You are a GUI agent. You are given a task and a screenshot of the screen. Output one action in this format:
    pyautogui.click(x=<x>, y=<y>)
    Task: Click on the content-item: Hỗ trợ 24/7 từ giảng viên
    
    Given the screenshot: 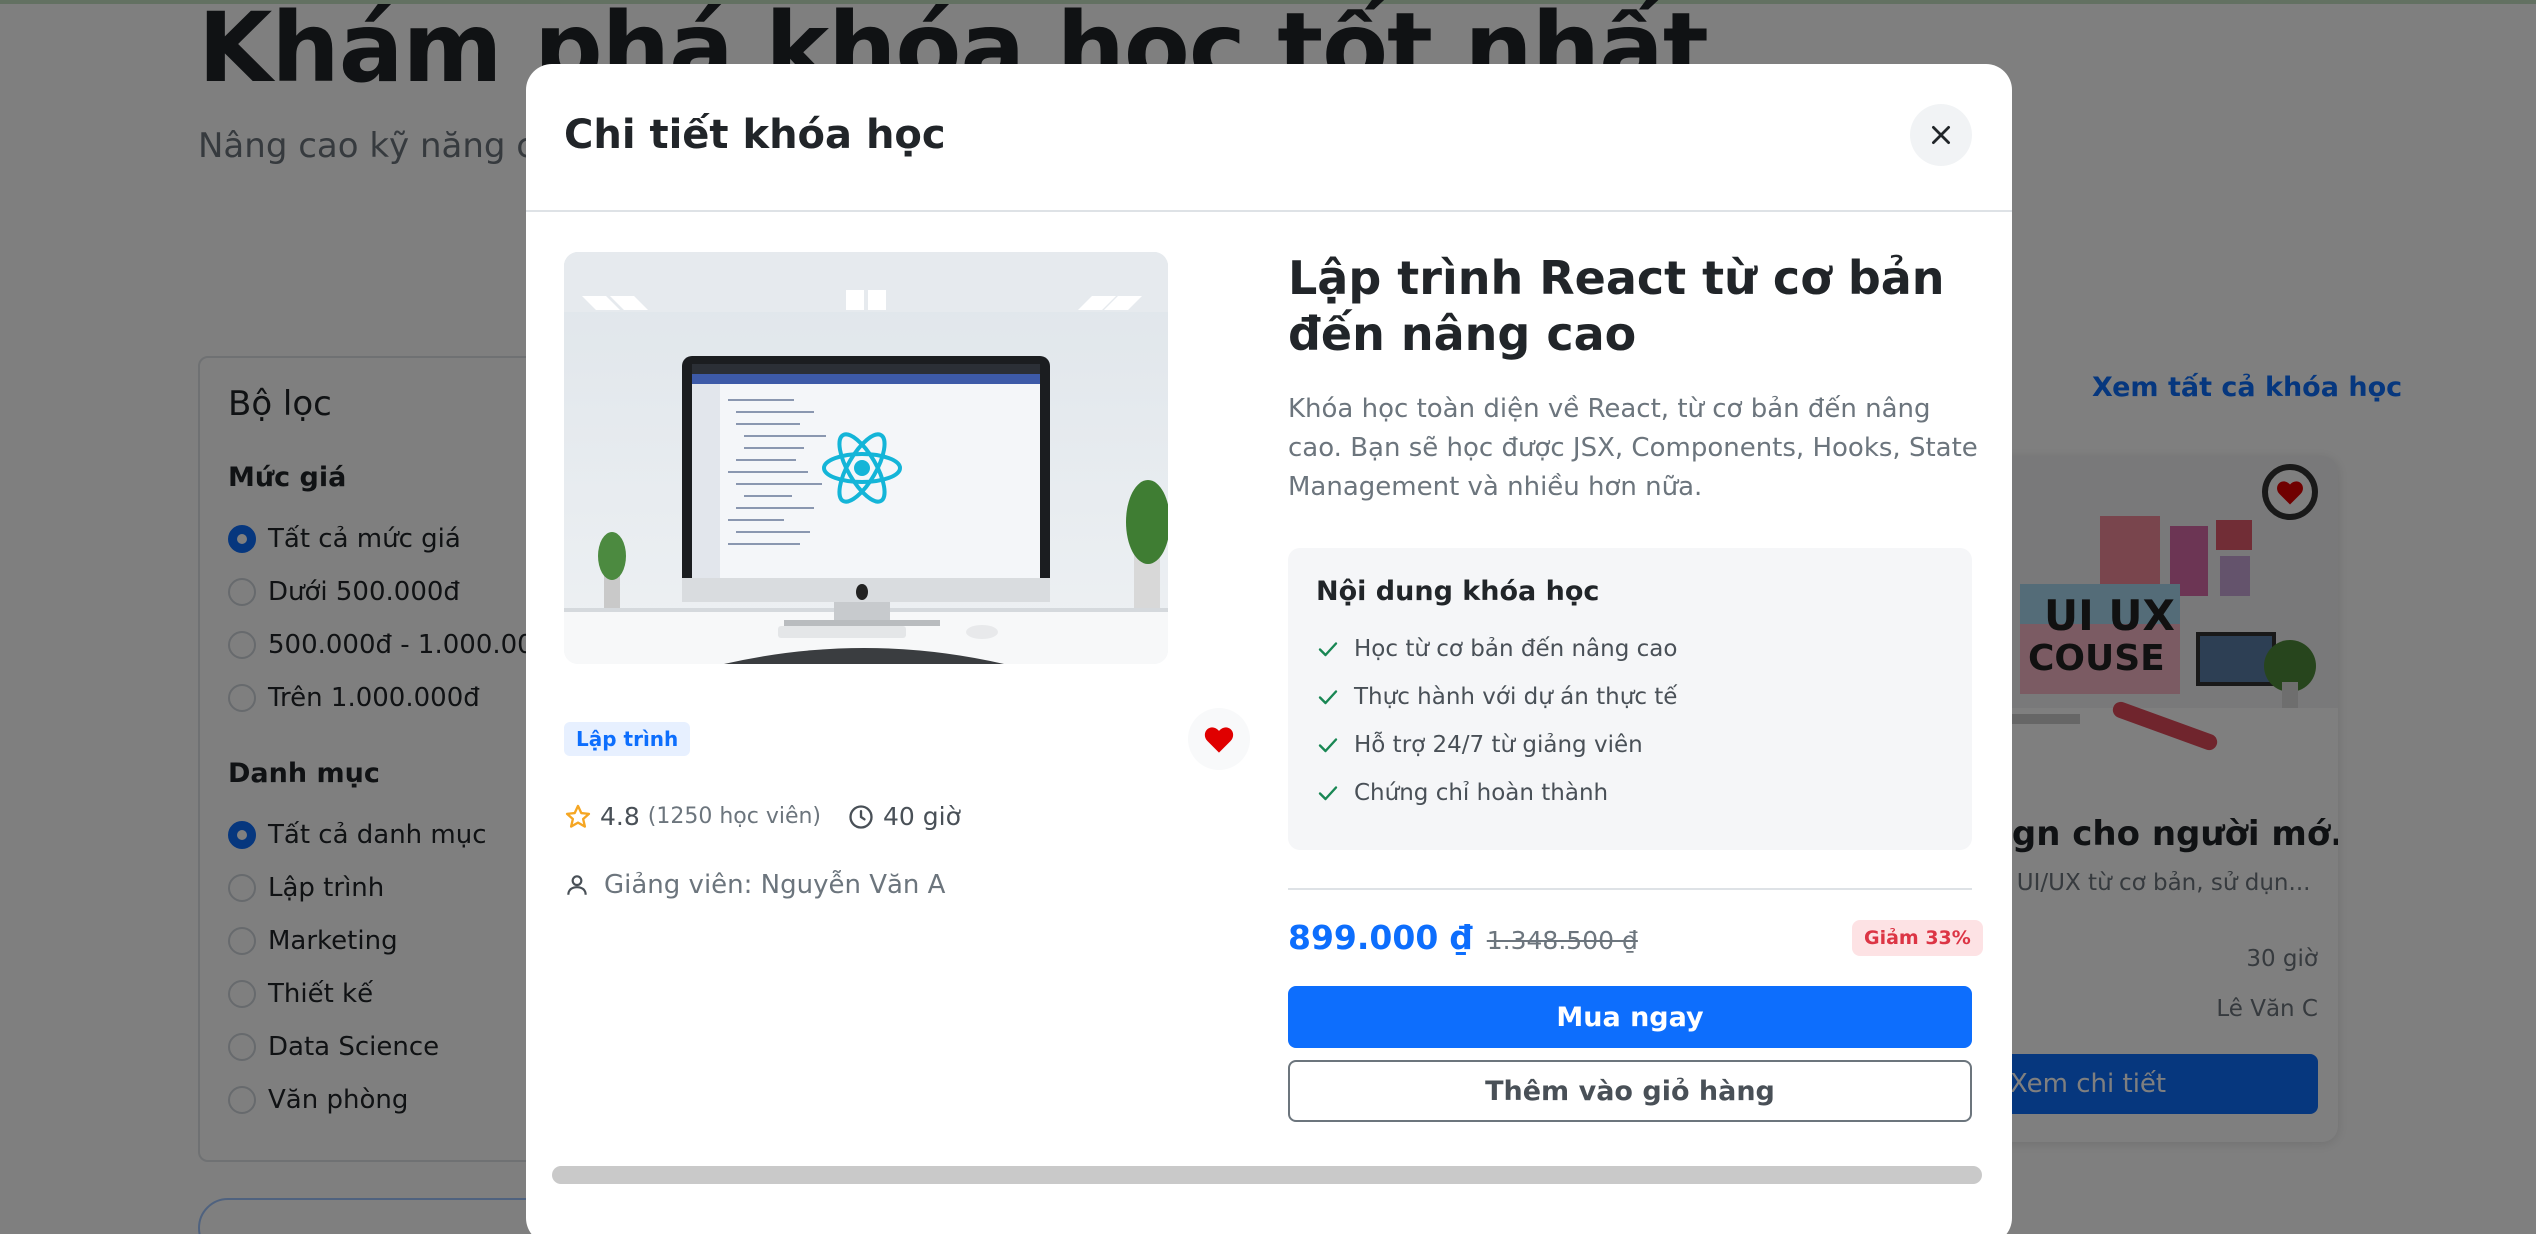 What is the action you would take?
    pyautogui.click(x=1479, y=745)
    